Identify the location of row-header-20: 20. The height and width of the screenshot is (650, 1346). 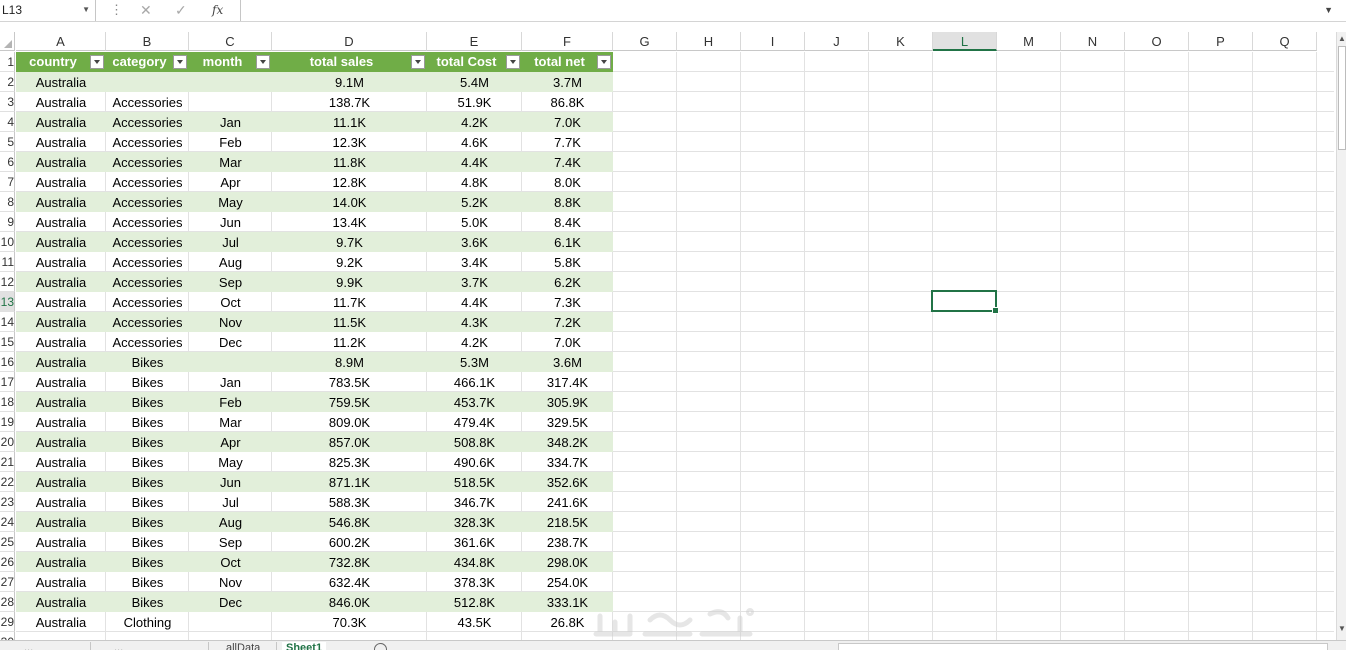
(7, 442).